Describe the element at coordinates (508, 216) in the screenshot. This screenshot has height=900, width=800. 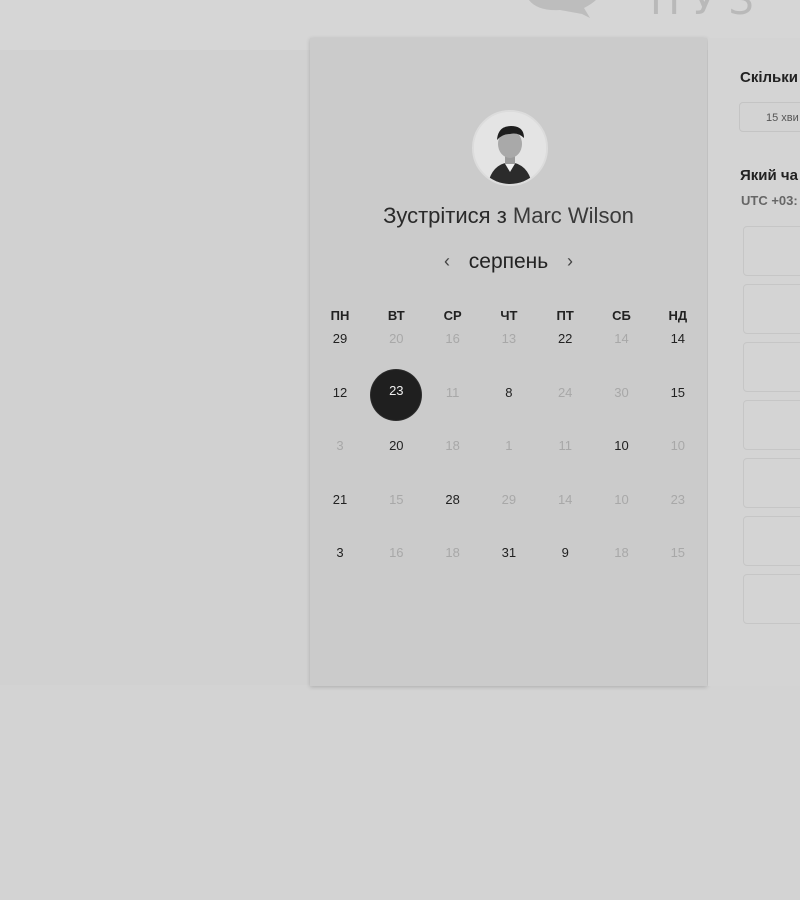
I see `page-title: Зустрітися з Marc Wilson` at that location.